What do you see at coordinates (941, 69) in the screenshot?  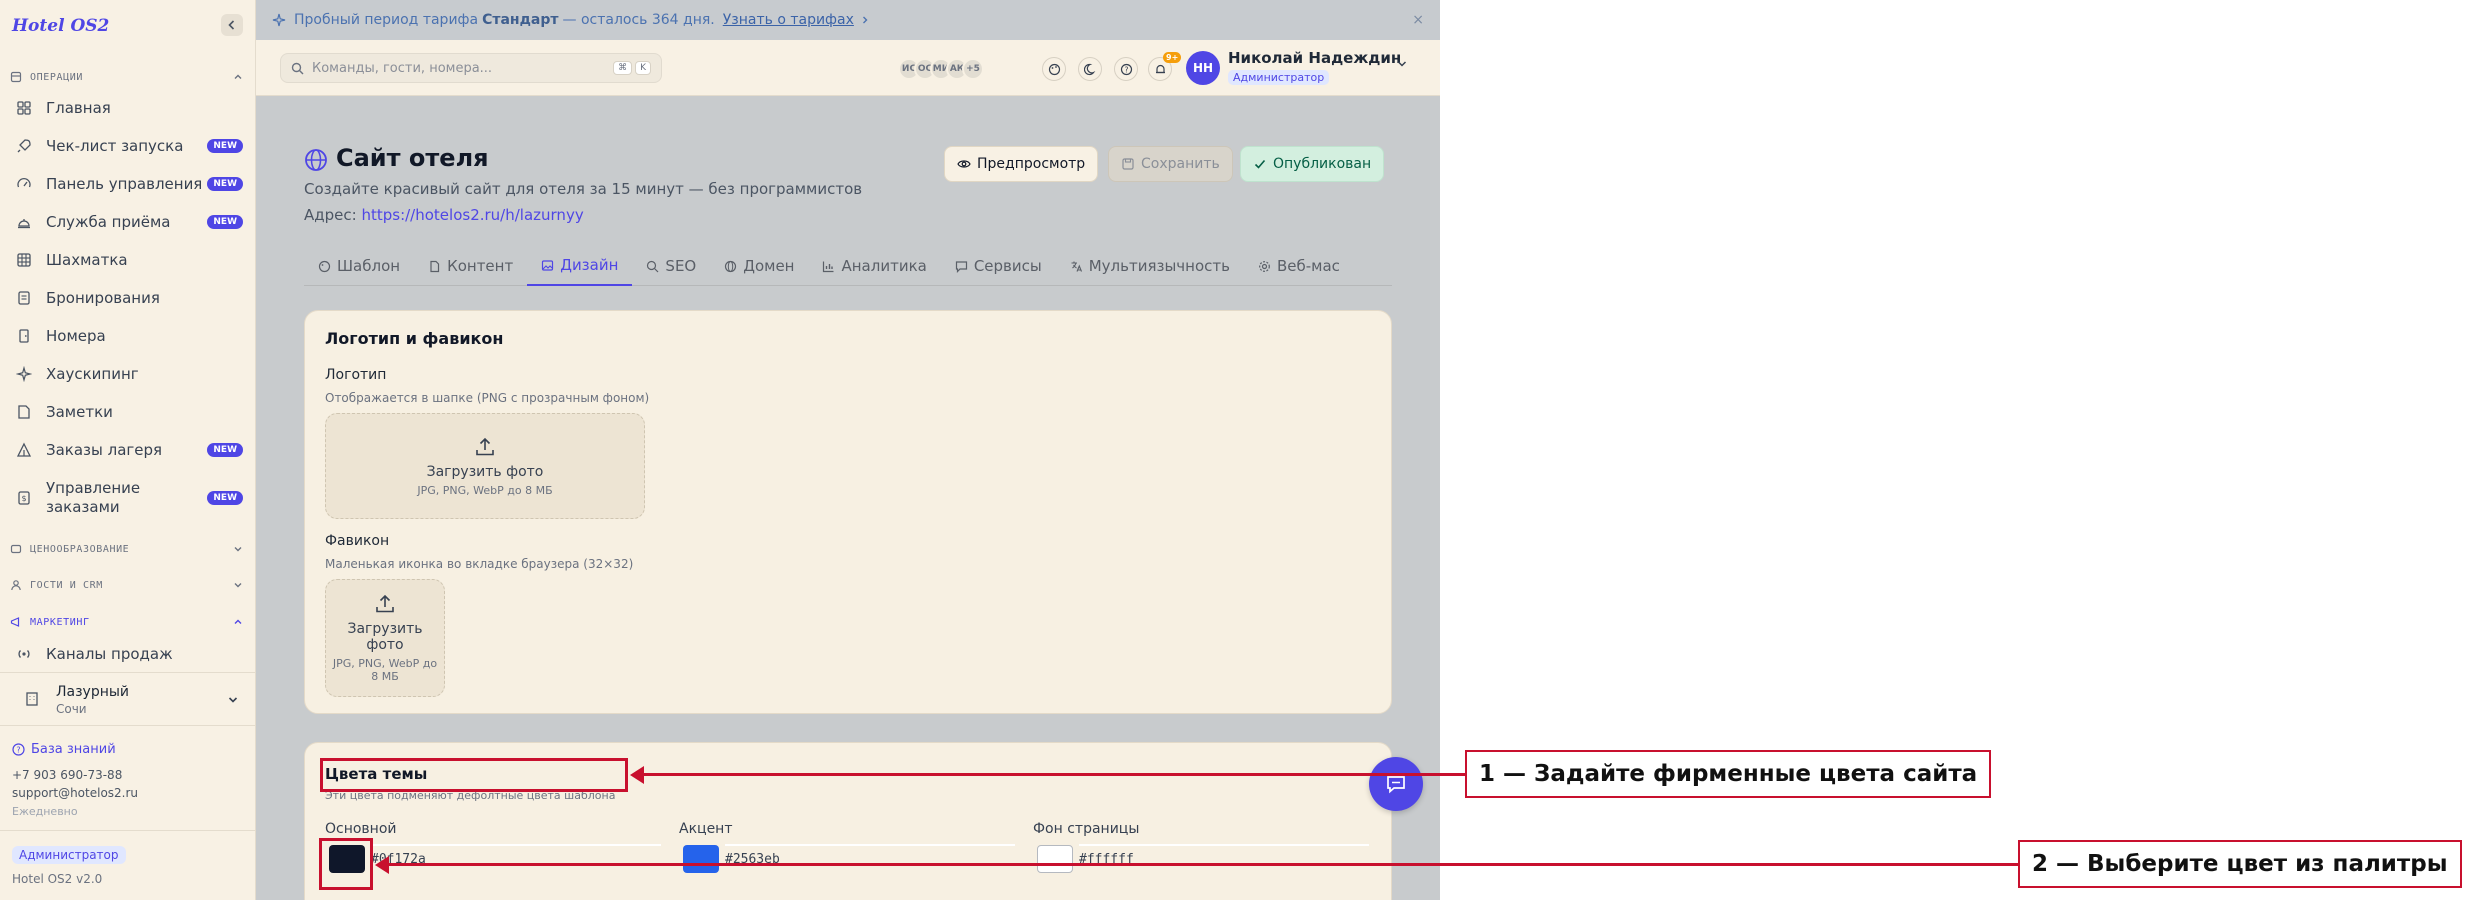 I see `online-users: ИС ОС МИ АК +5` at bounding box center [941, 69].